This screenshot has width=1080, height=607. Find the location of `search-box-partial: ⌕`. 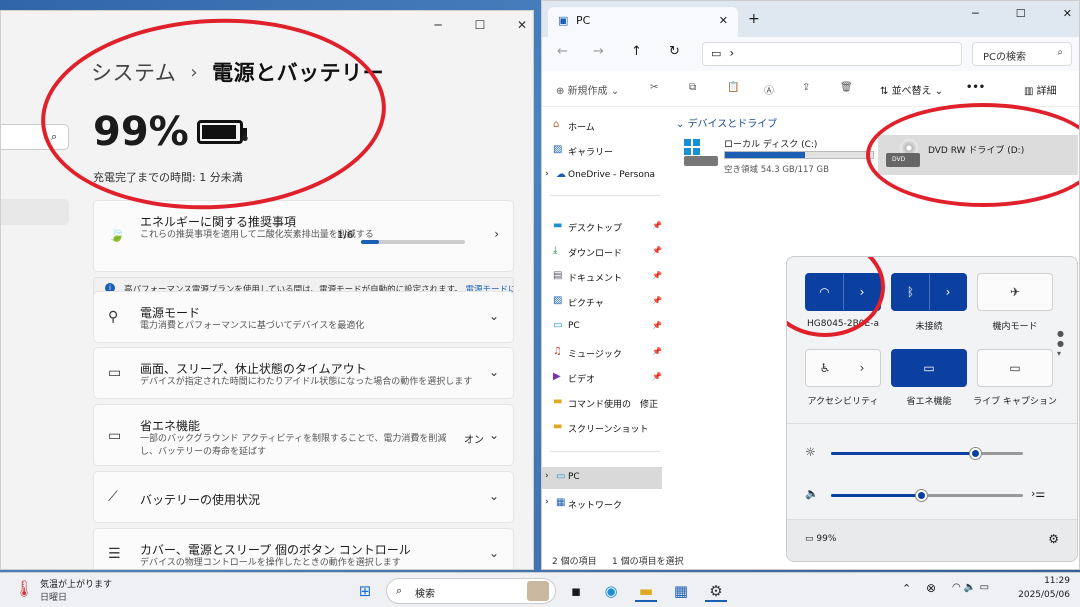

search-box-partial: ⌕ is located at coordinates (35, 137).